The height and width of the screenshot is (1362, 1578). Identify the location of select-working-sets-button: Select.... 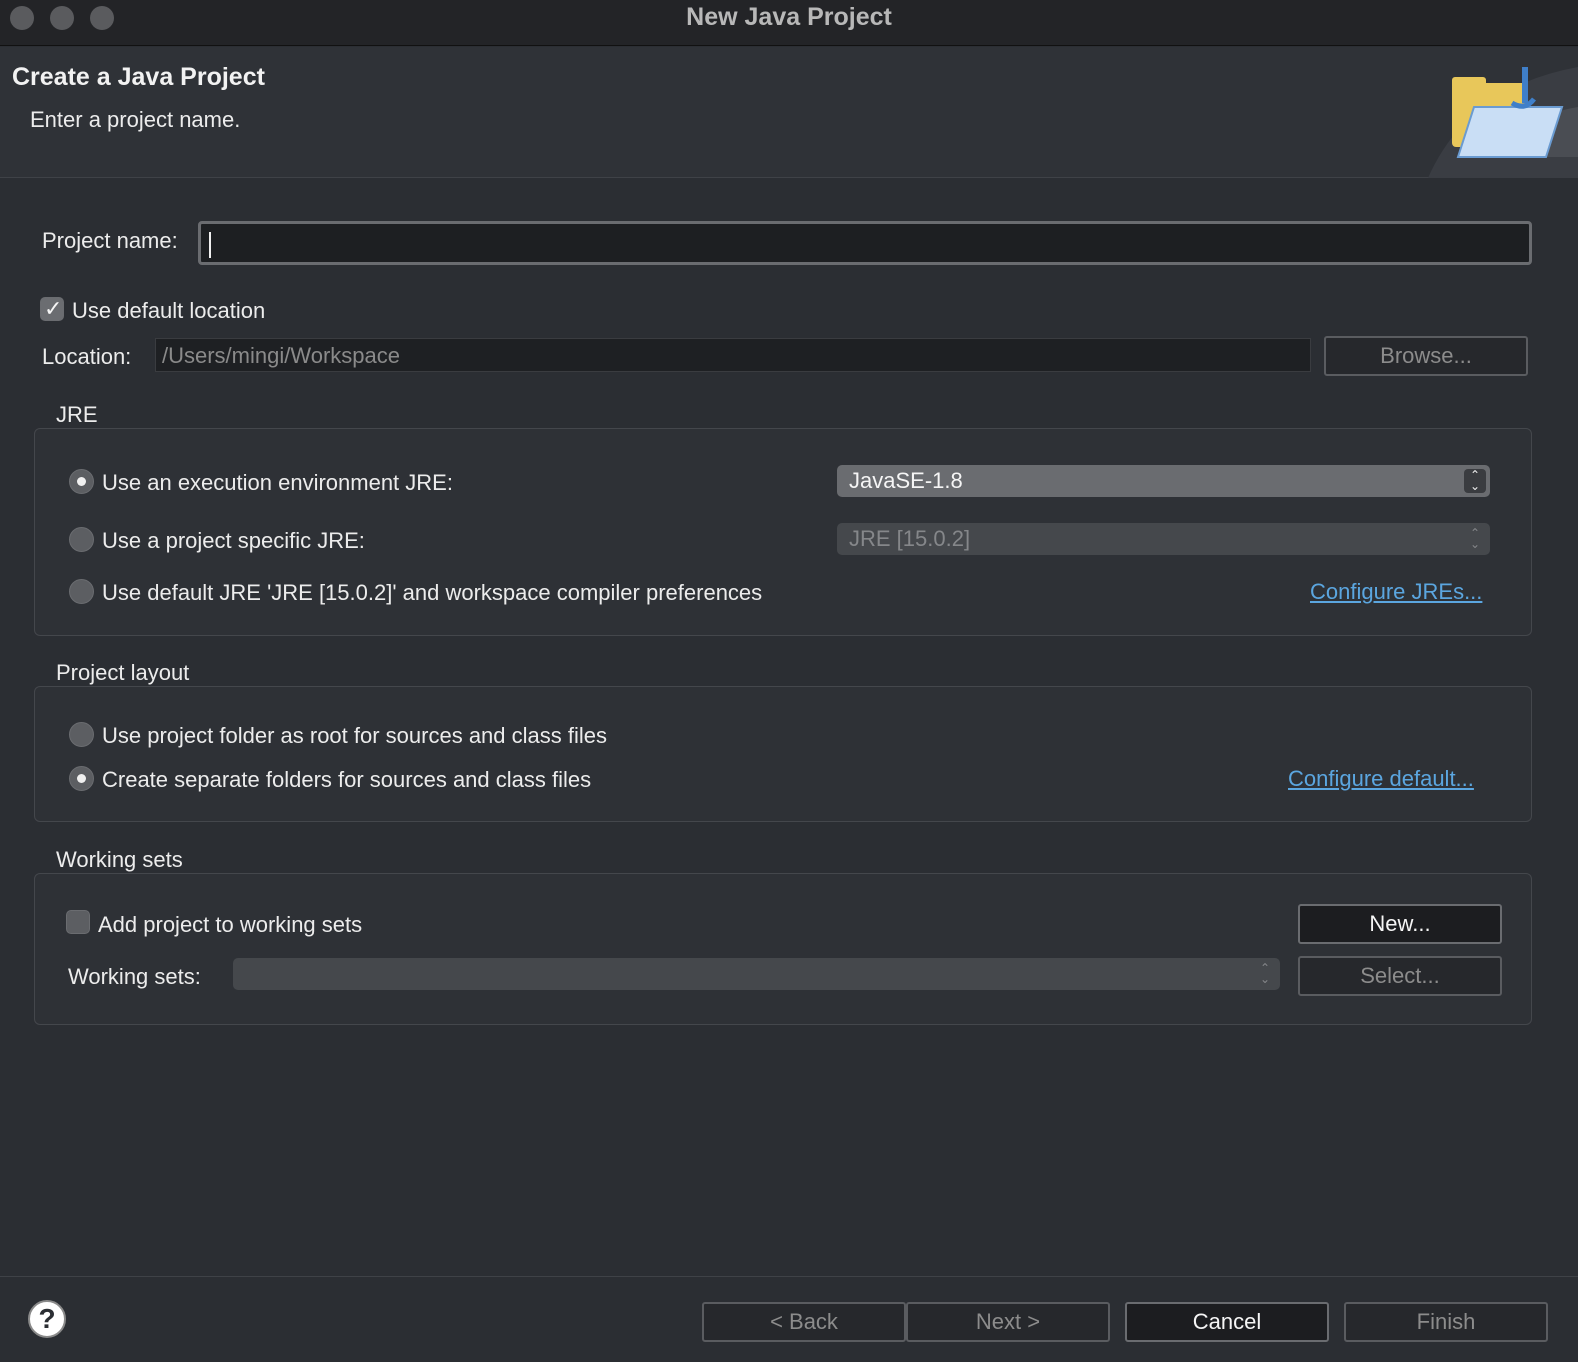
(1400, 976).